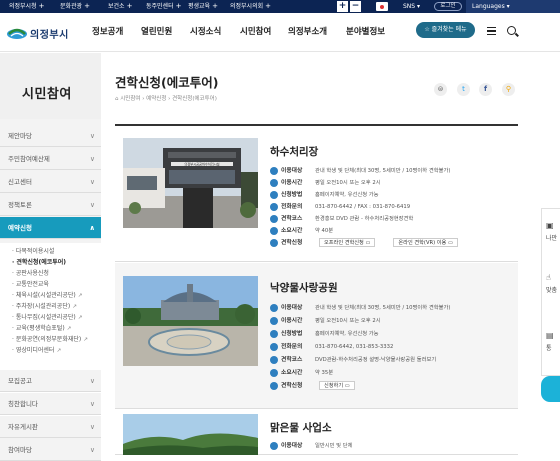 This screenshot has height=461, width=560. What do you see at coordinates (50, 136) in the screenshot?
I see `sidebar-item-proposal: 제안마당 ∨` at bounding box center [50, 136].